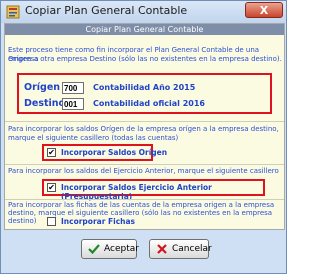  Describe the element at coordinates (13, 12) in the screenshot. I see `app-icon` at that location.